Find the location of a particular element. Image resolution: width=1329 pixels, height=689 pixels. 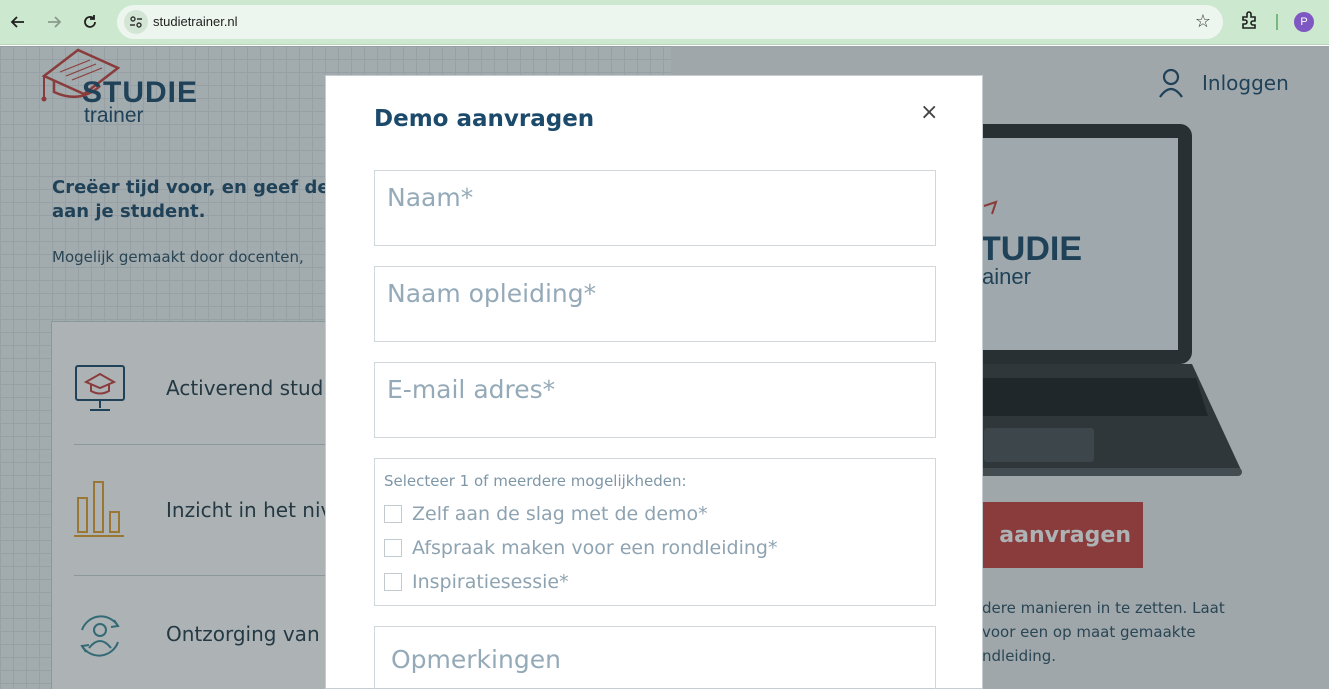

name-field is located at coordinates (655, 208).